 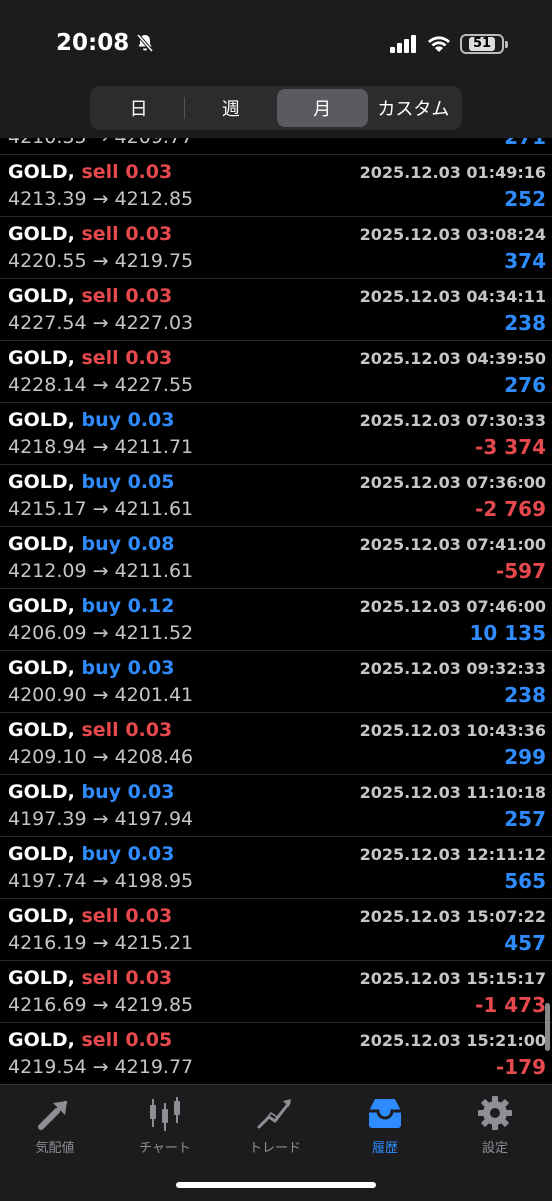 I want to click on tab-label: 履歴, so click(x=384, y=1148).